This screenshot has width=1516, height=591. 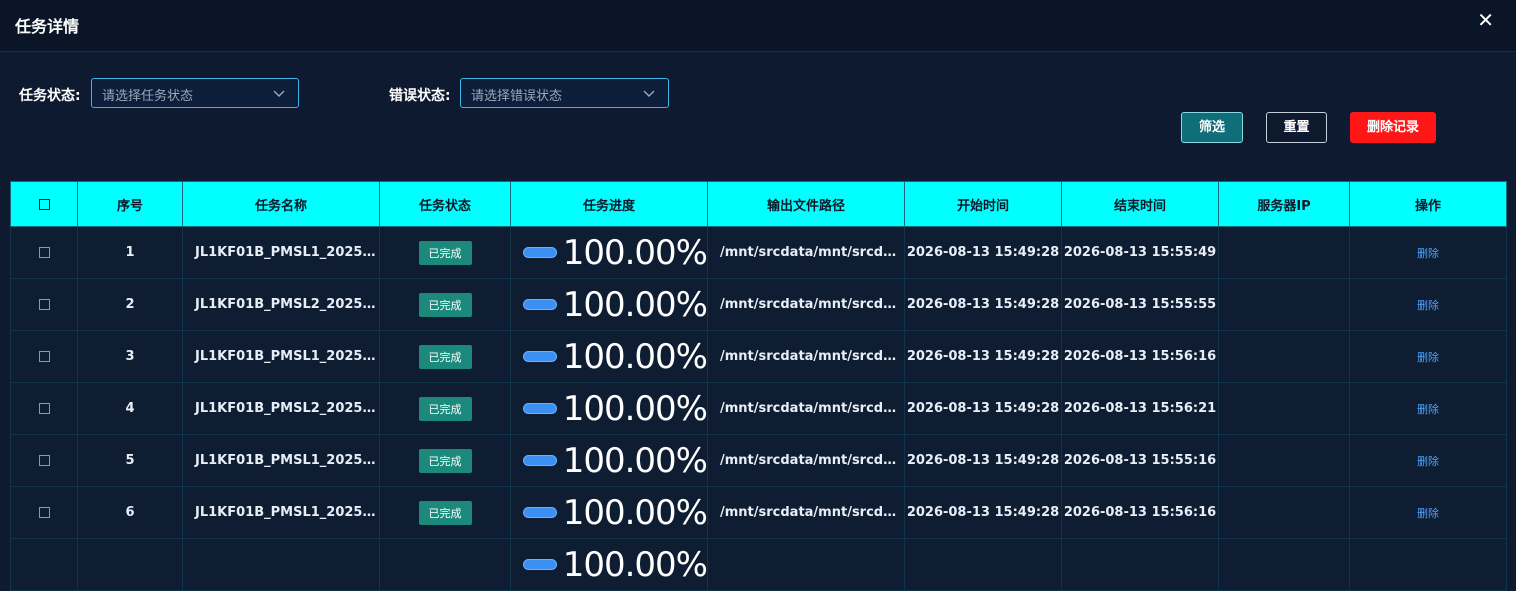 I want to click on start-time-cell, so click(x=983, y=564).